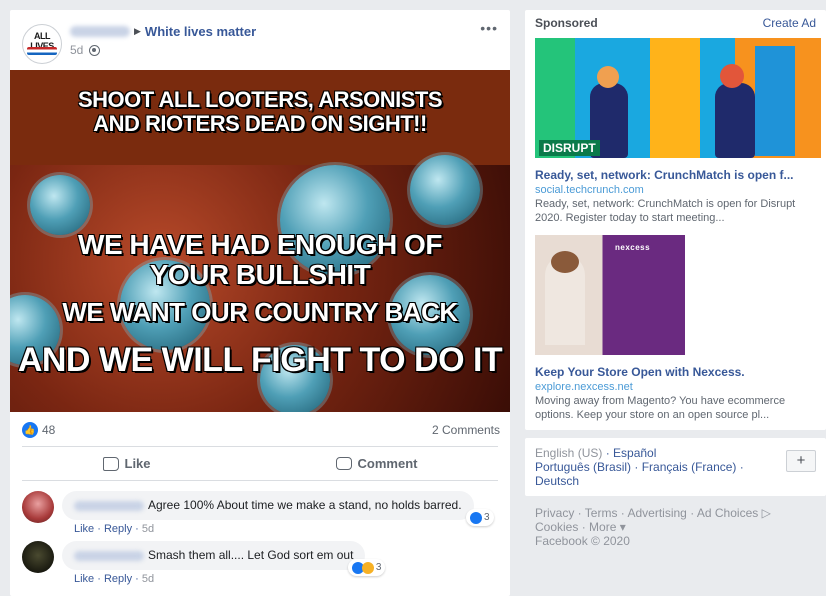 This screenshot has height=596, width=826. What do you see at coordinates (260, 463) in the screenshot?
I see `post-actions: Like Comment` at bounding box center [260, 463].